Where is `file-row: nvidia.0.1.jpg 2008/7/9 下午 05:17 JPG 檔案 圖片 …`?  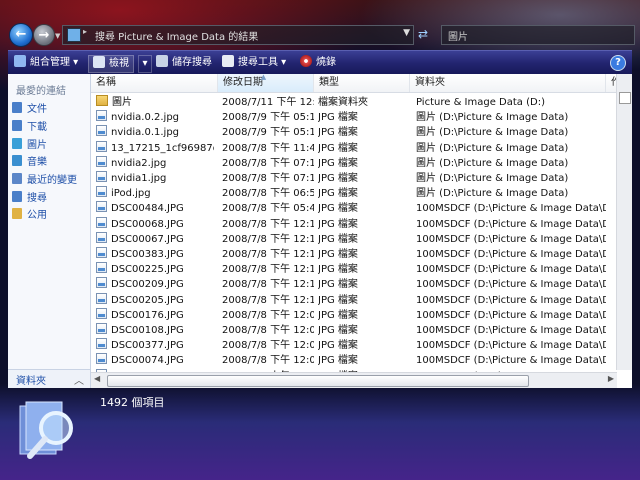
file-row: nvidia.0.1.jpg 2008/7/9 下午 05:17 JPG 檔案 圖片 … is located at coordinates (351, 132).